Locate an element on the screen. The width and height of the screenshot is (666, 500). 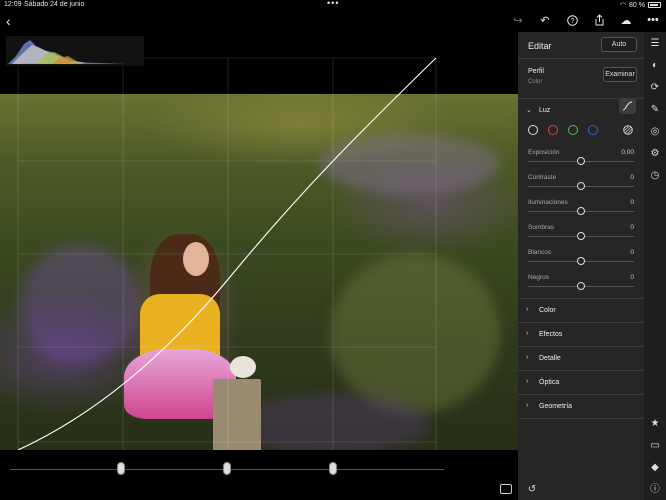
histogram is located at coordinates (75, 51).